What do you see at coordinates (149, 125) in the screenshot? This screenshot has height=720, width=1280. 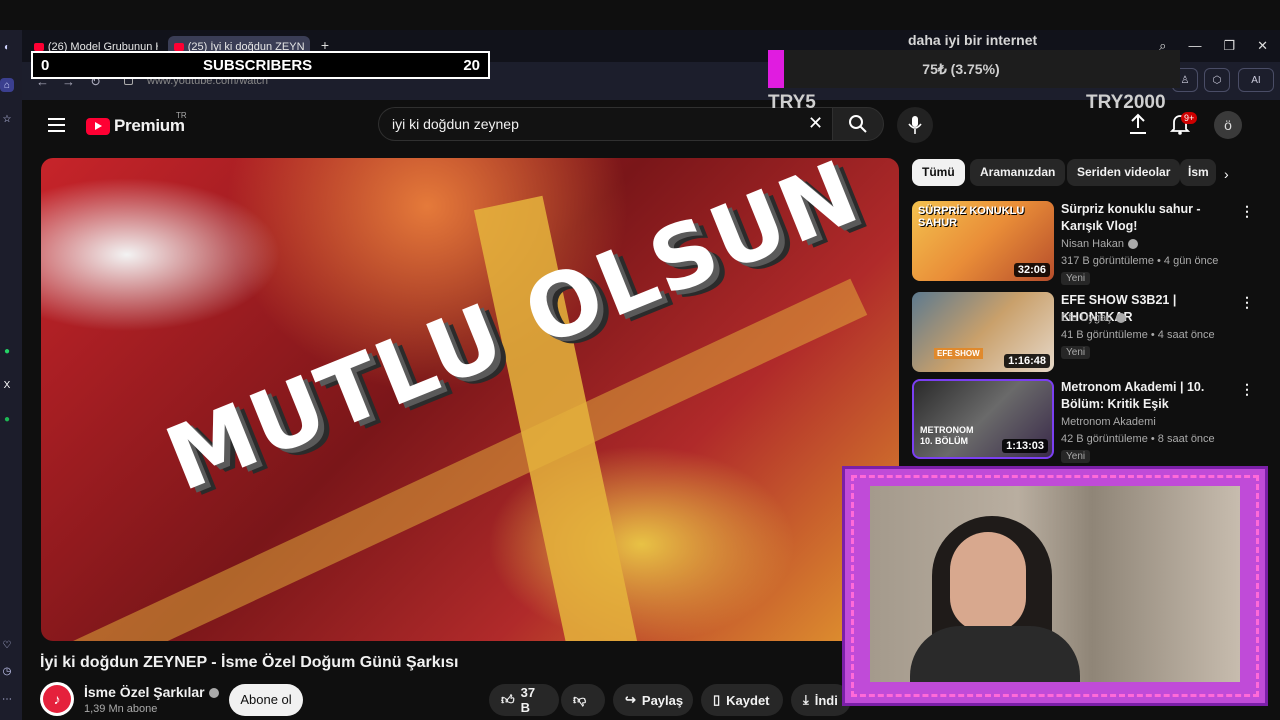 I see `logo-word: Premium` at bounding box center [149, 125].